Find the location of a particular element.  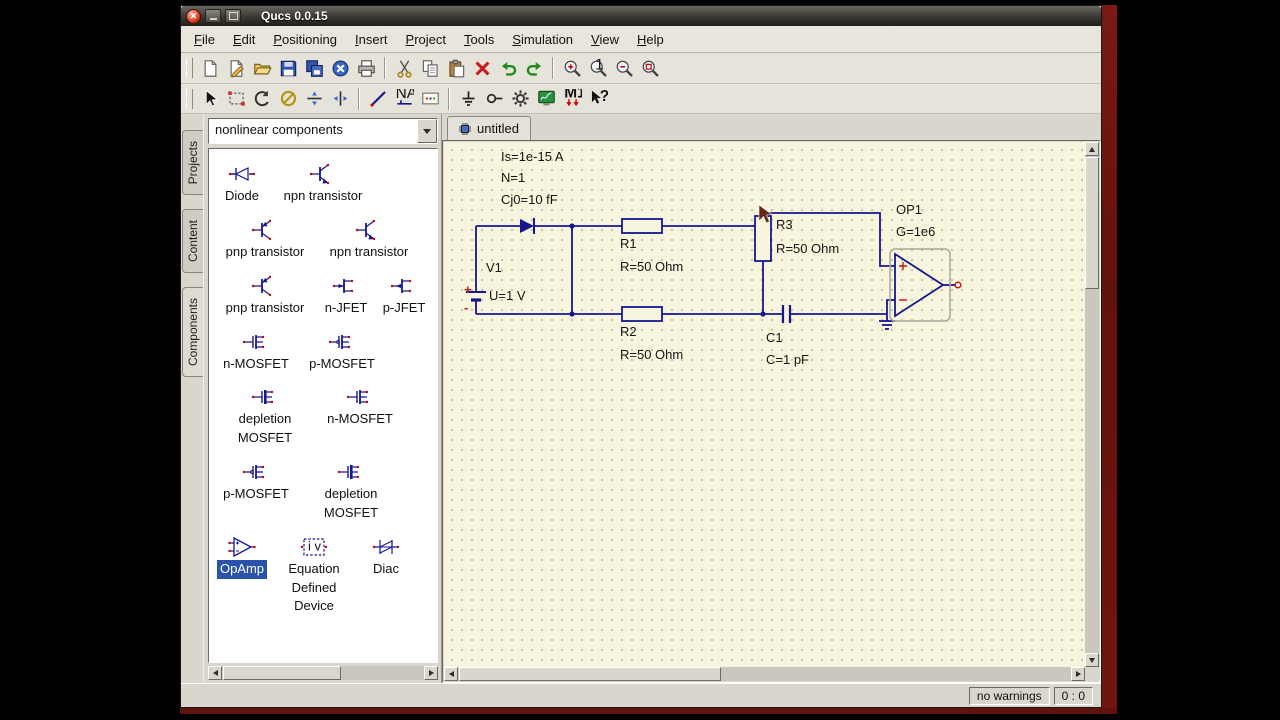

menu-file: File is located at coordinates (204, 39).